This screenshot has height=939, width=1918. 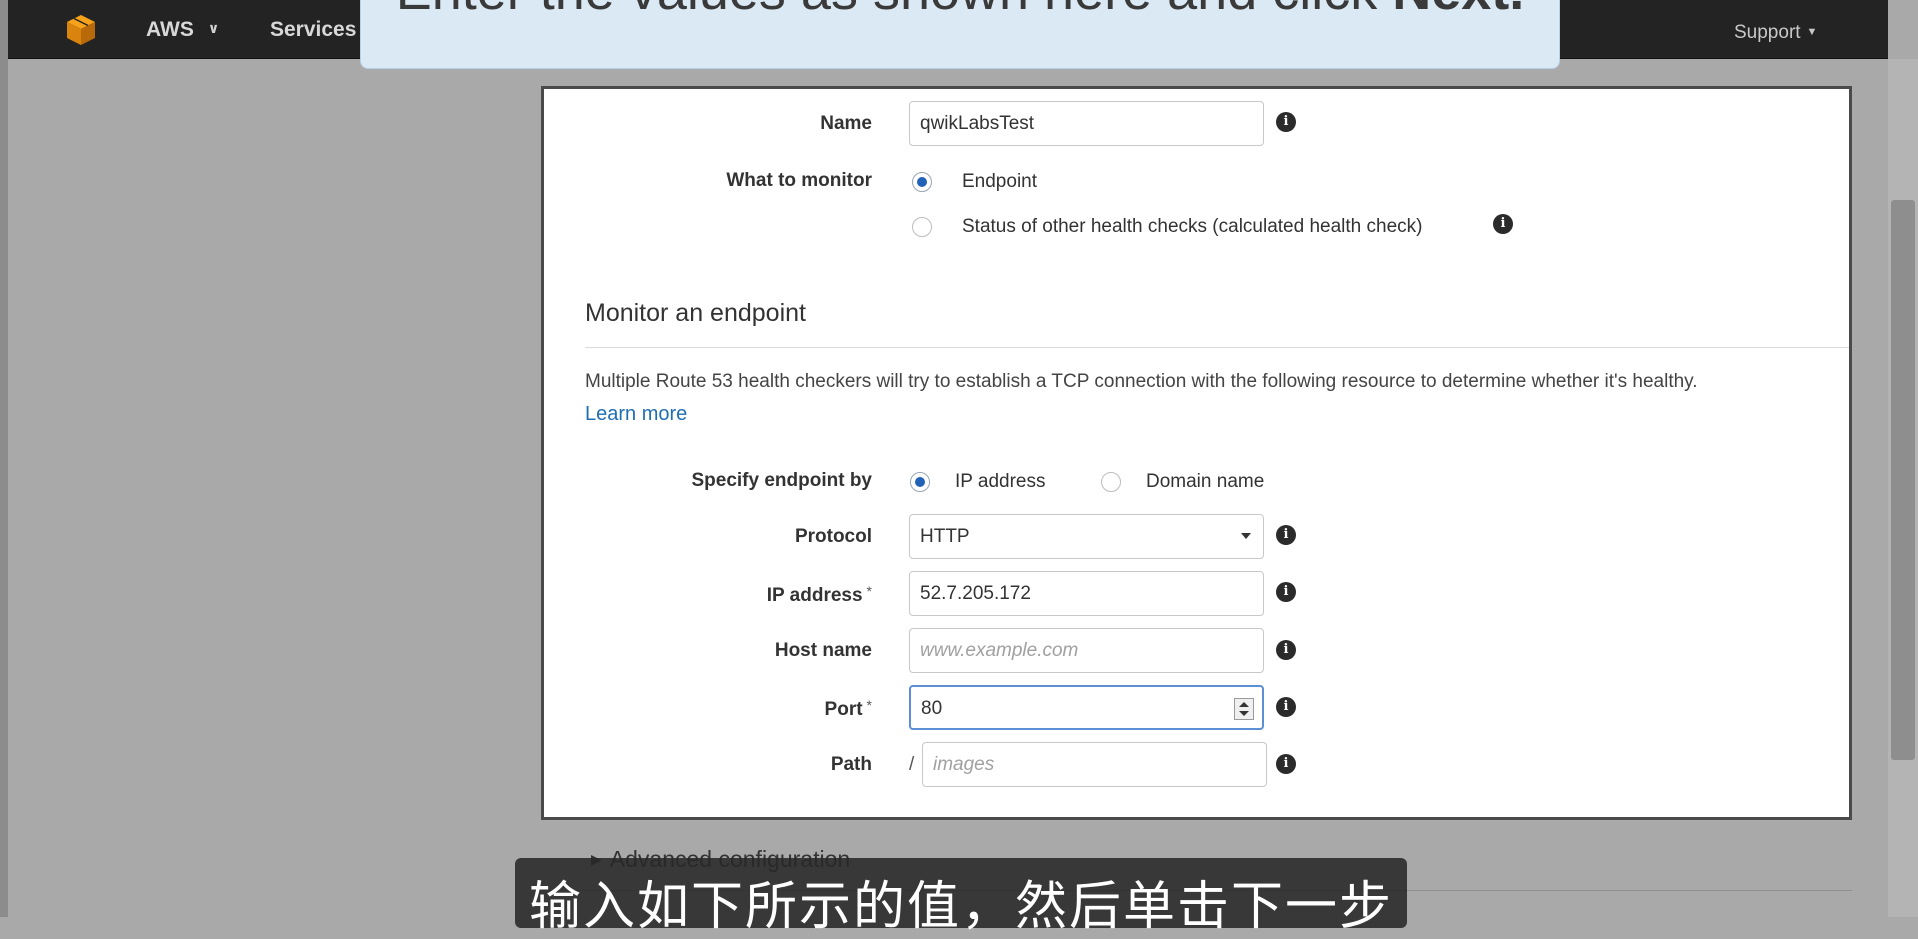 What do you see at coordinates (843, 709) in the screenshot?
I see `port-label-text: Port` at bounding box center [843, 709].